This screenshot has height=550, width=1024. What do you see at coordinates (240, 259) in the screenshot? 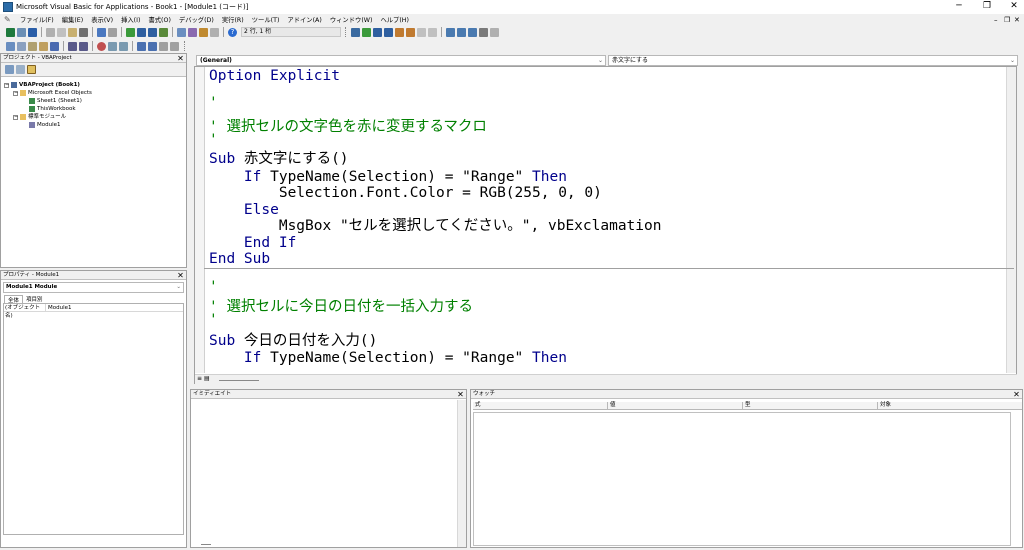
I see `code-line-11: End Sub` at bounding box center [240, 259].